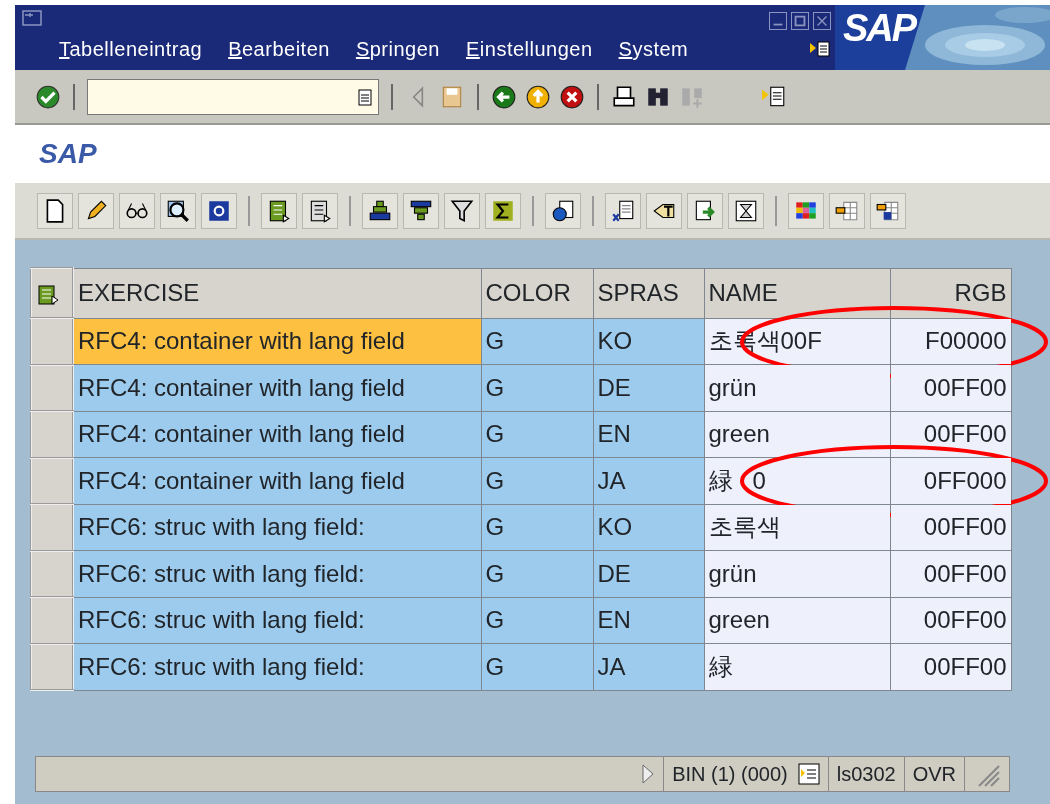 Image resolution: width=1050 pixels, height=804 pixels. What do you see at coordinates (950, 293) in the screenshot?
I see `column-header: RGB` at bounding box center [950, 293].